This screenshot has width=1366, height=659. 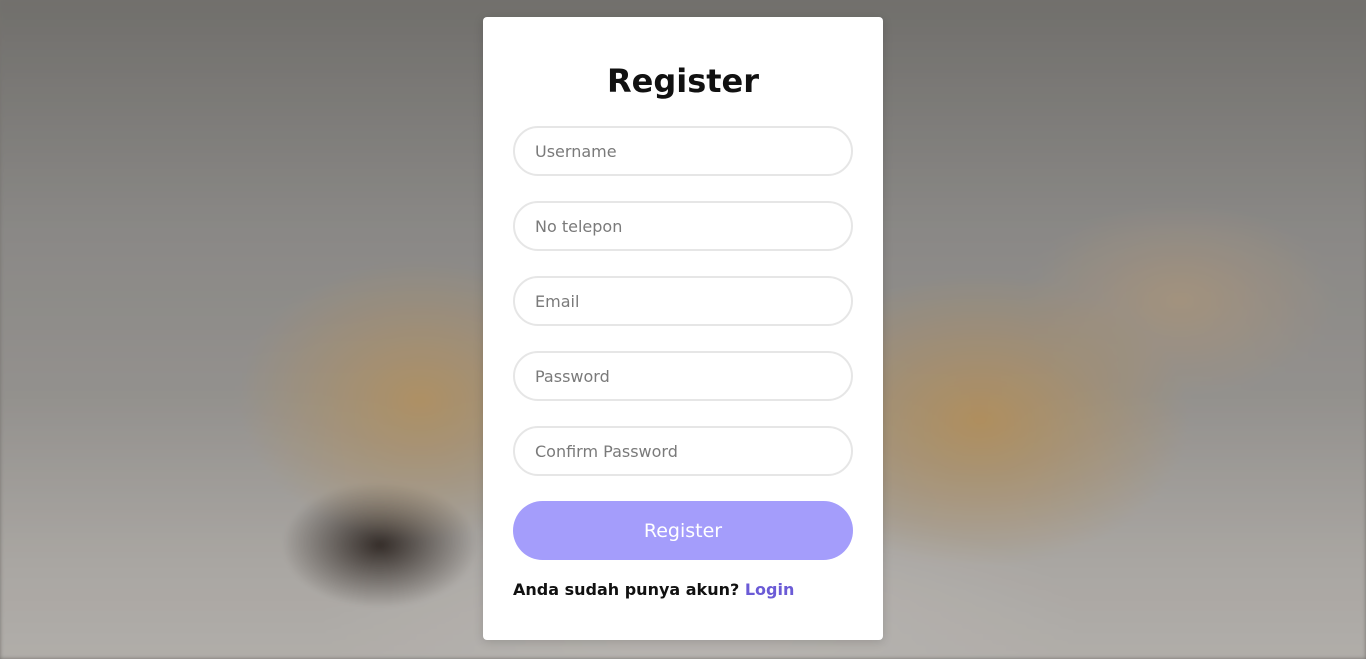 I want to click on password-input, so click(x=683, y=376).